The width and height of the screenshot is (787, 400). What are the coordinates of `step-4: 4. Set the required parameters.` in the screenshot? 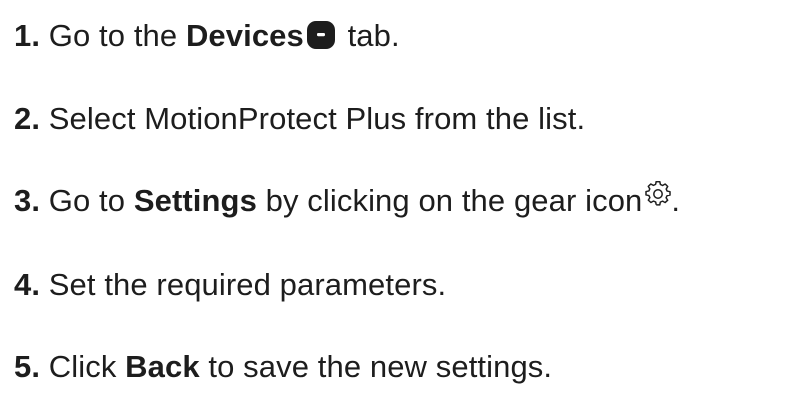 It's located at (230, 285).